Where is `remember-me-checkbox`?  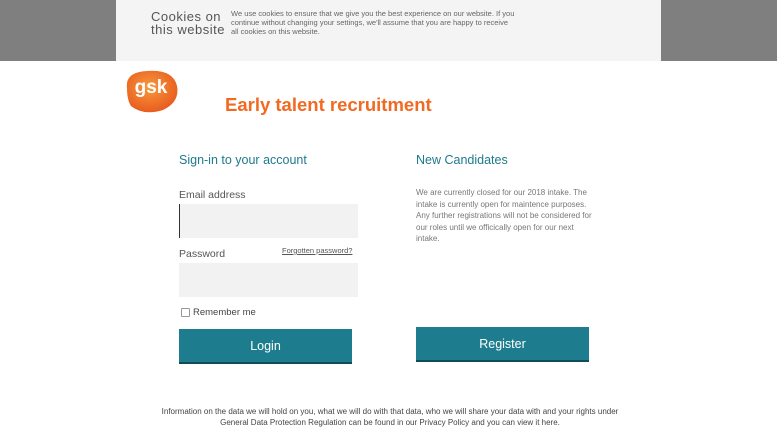
remember-me-checkbox is located at coordinates (185, 312).